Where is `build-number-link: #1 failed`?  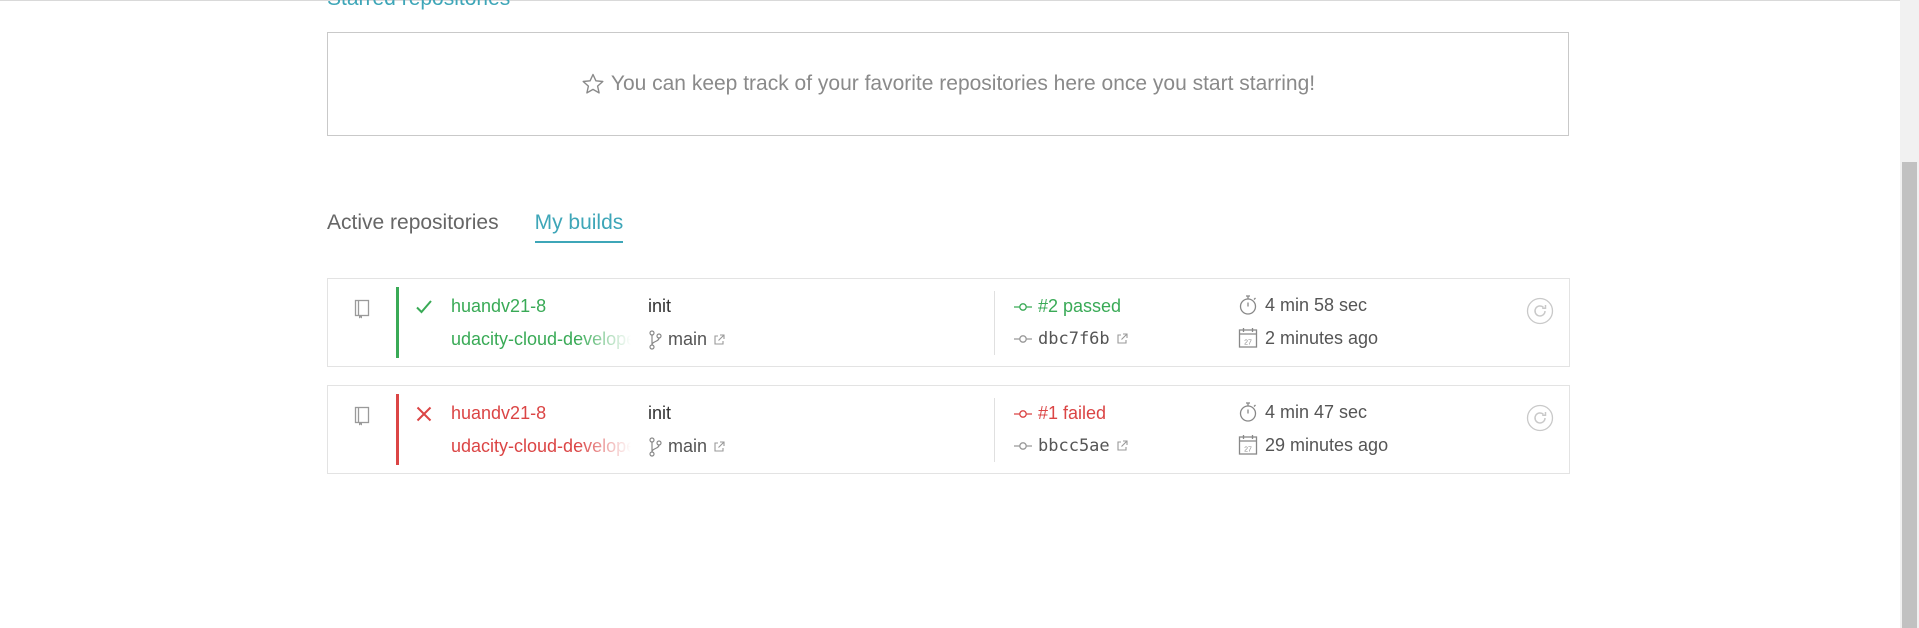 build-number-link: #1 failed is located at coordinates (1060, 413).